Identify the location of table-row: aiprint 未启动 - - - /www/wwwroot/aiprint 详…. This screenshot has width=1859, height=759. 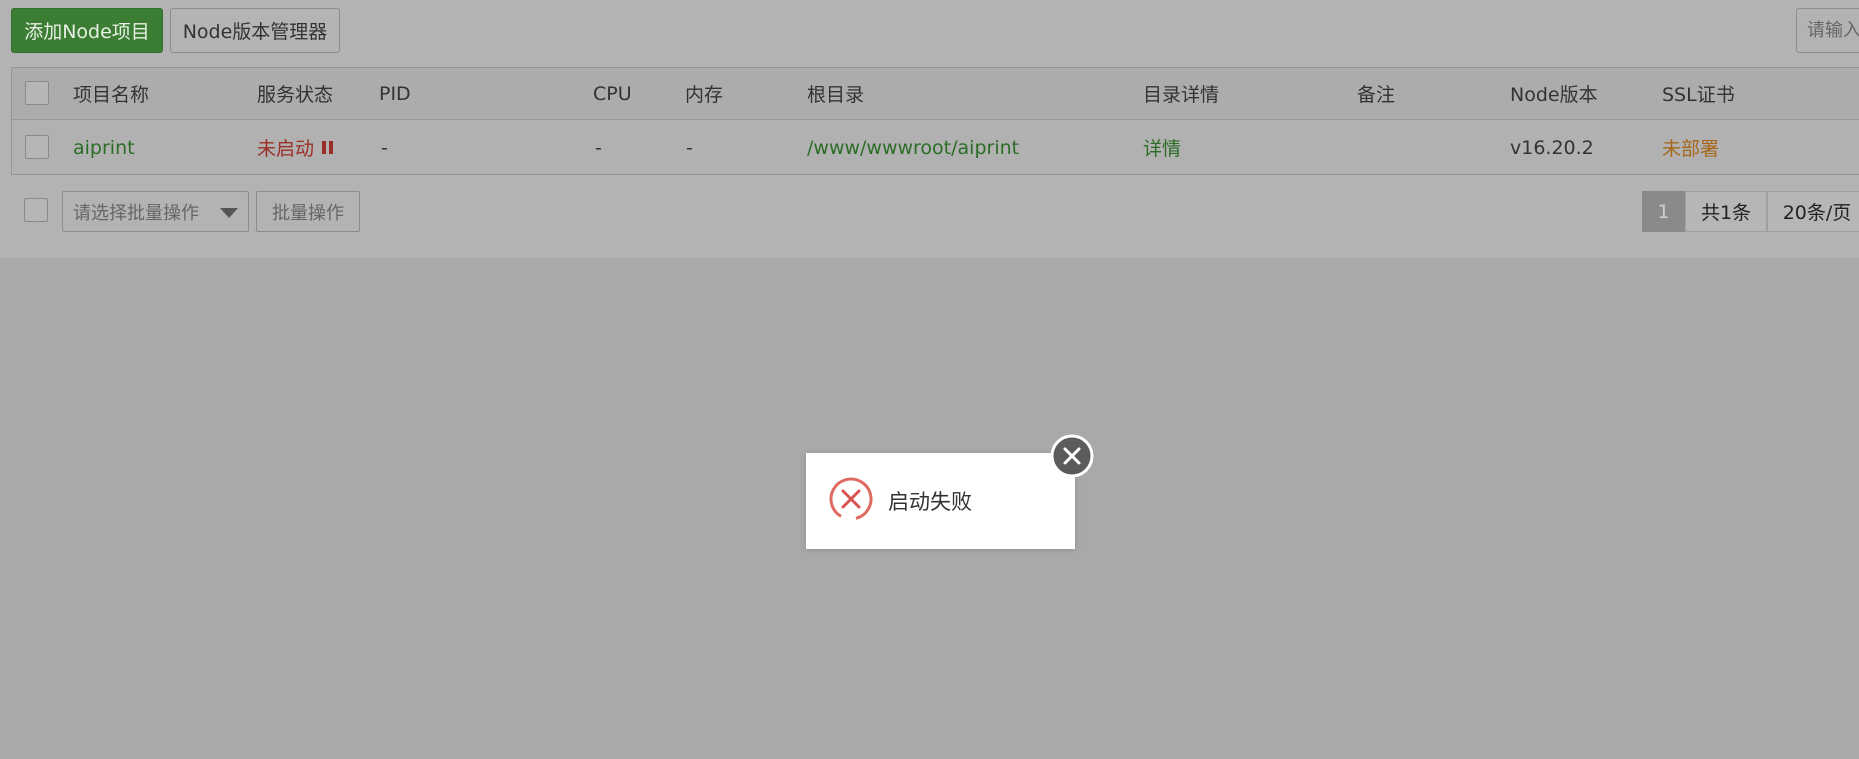
(935, 147).